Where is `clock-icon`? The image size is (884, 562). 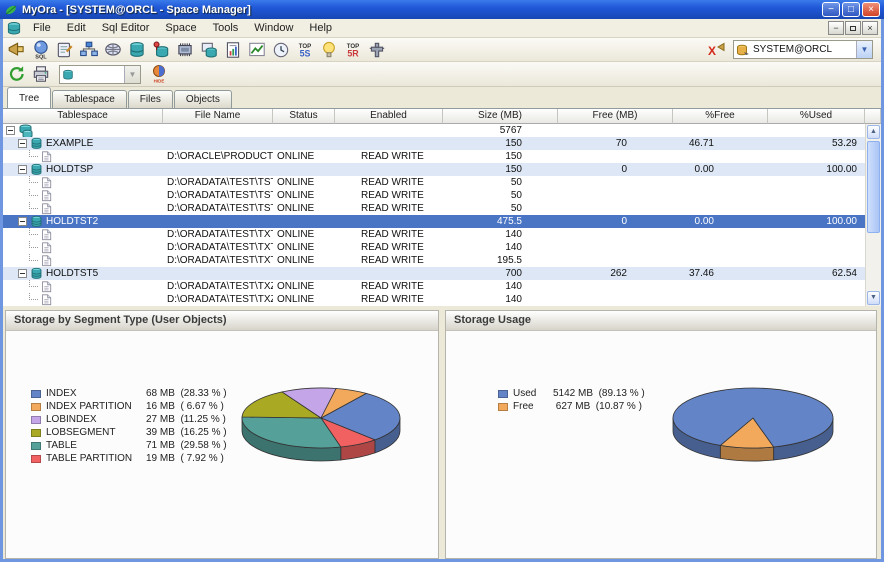 clock-icon is located at coordinates (281, 49).